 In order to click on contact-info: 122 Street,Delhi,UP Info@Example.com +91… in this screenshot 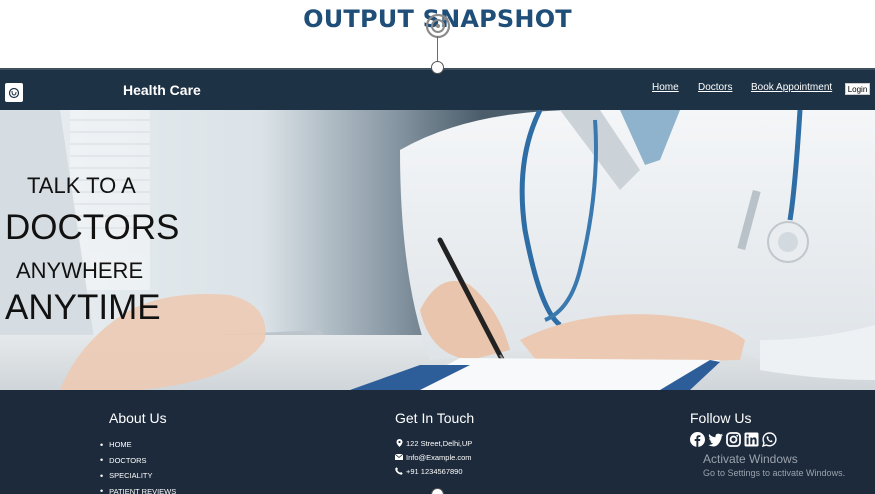, I will do `click(433, 457)`.